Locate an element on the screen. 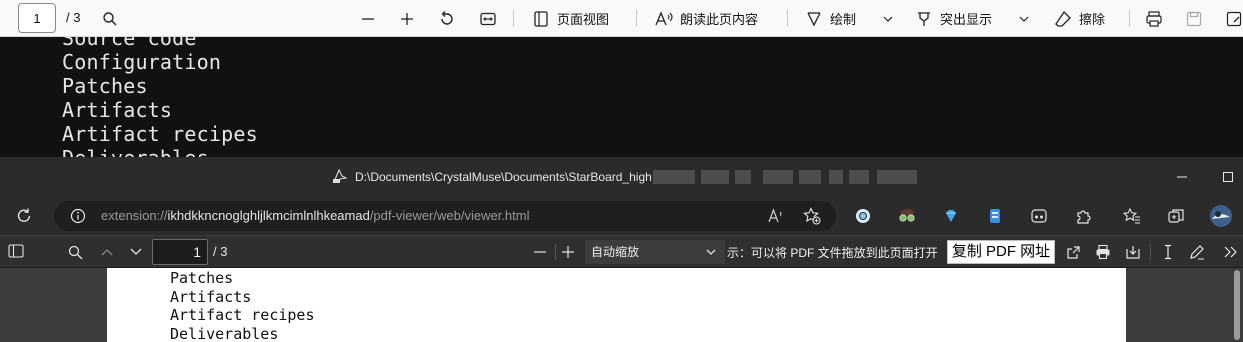 The height and width of the screenshot is (342, 1243). ring-extension-icon is located at coordinates (863, 216).